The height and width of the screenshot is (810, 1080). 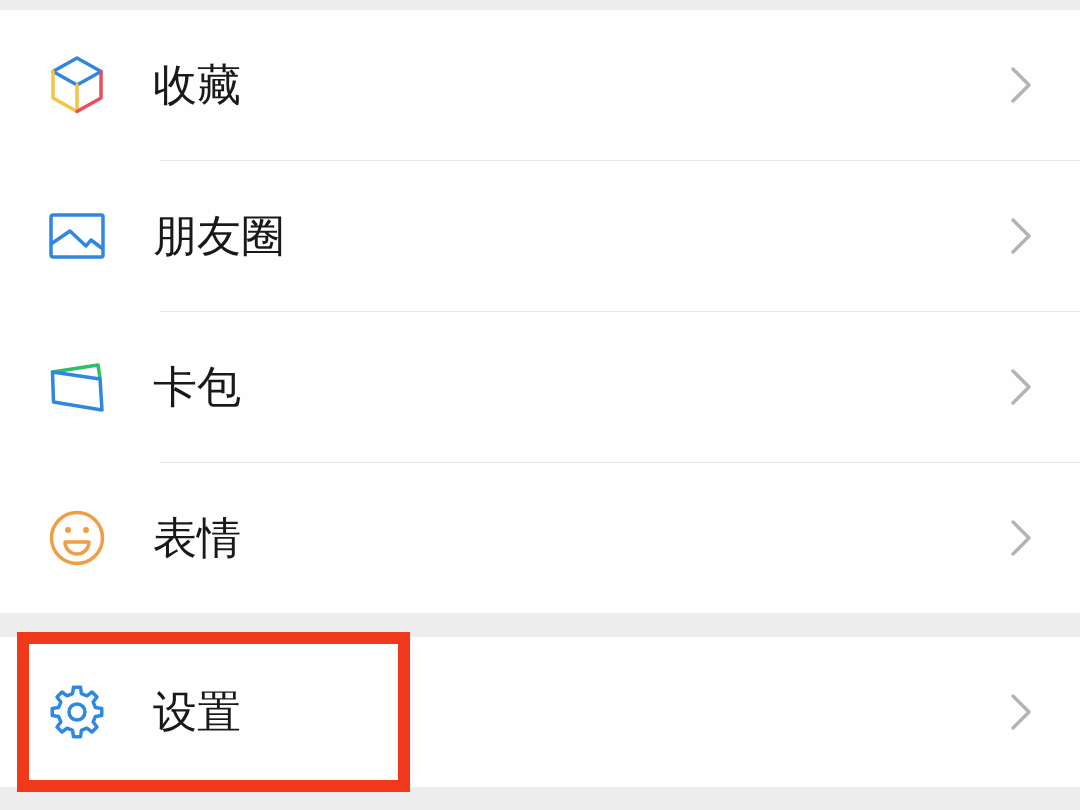 What do you see at coordinates (77, 236) in the screenshot?
I see `picture-icon` at bounding box center [77, 236].